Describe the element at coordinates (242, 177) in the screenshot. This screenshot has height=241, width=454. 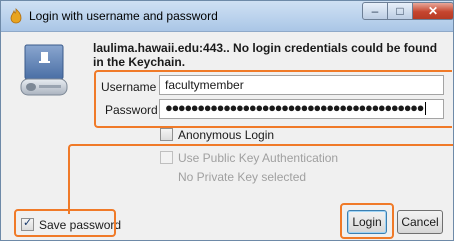
I see `private-key-status: No Private Key selected` at that location.